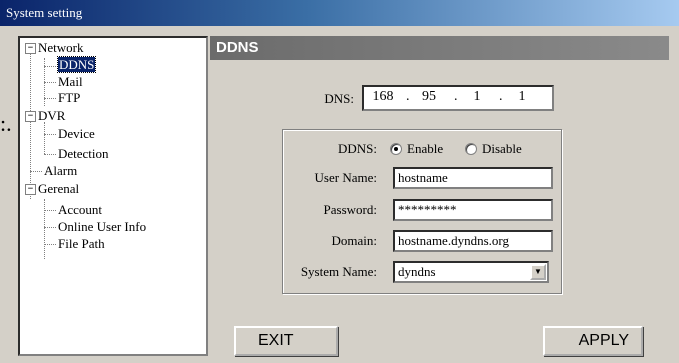  What do you see at coordinates (357, 148) in the screenshot?
I see `ddns-label: DDNS:` at bounding box center [357, 148].